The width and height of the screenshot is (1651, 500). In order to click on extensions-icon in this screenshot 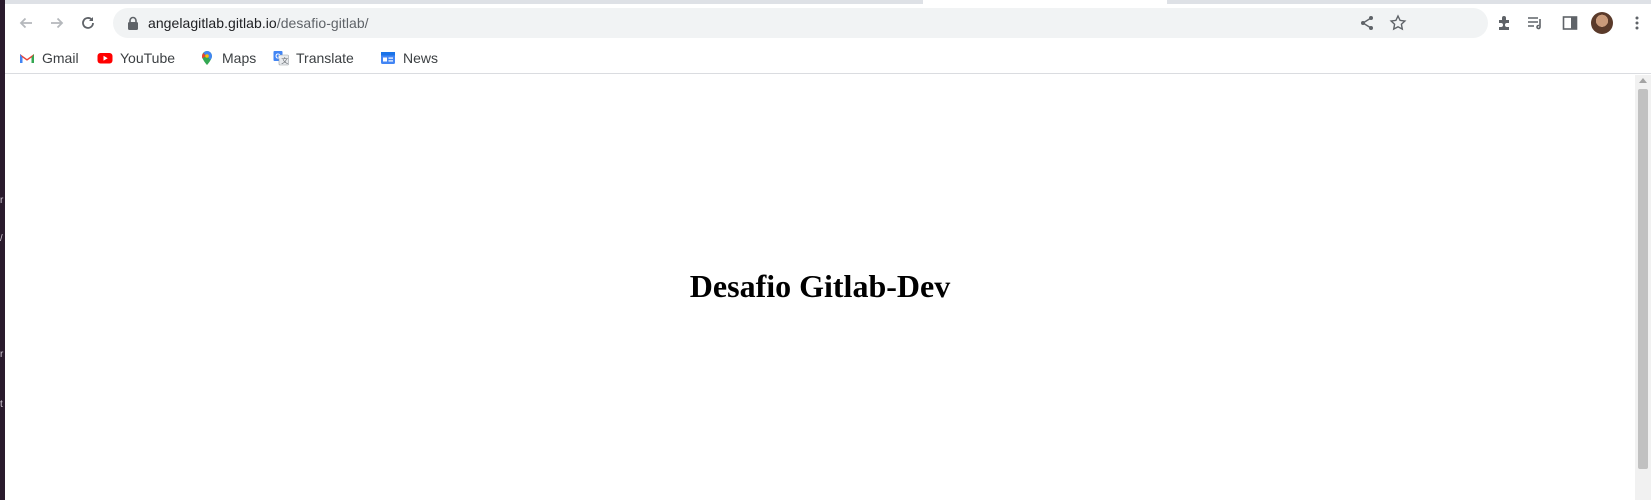, I will do `click(1504, 23)`.